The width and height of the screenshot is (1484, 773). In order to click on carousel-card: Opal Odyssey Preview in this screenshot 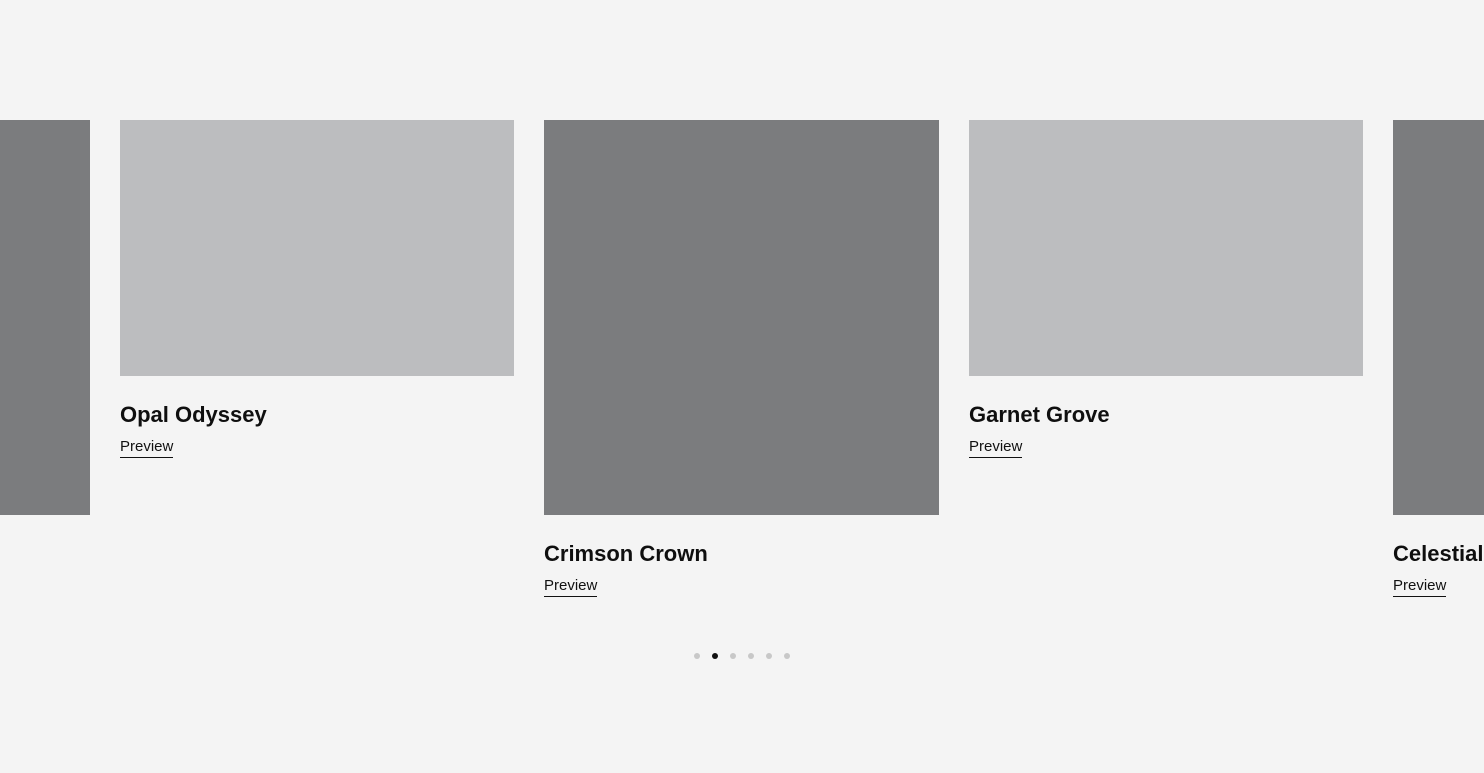, I will do `click(317, 289)`.